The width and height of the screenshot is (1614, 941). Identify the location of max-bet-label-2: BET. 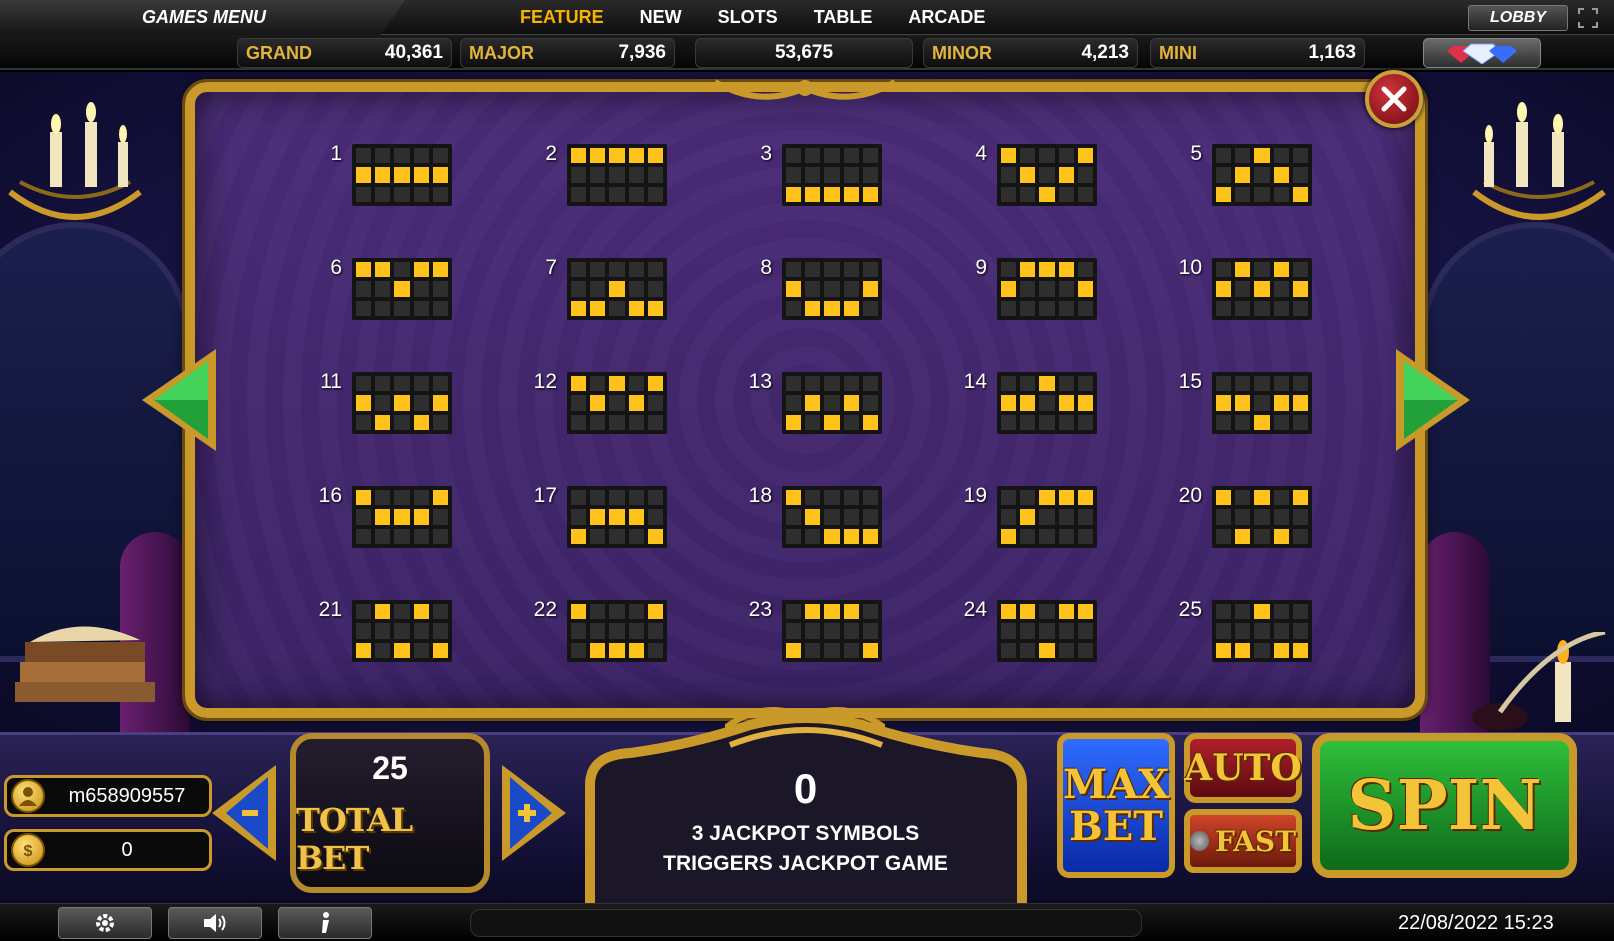
(1116, 826).